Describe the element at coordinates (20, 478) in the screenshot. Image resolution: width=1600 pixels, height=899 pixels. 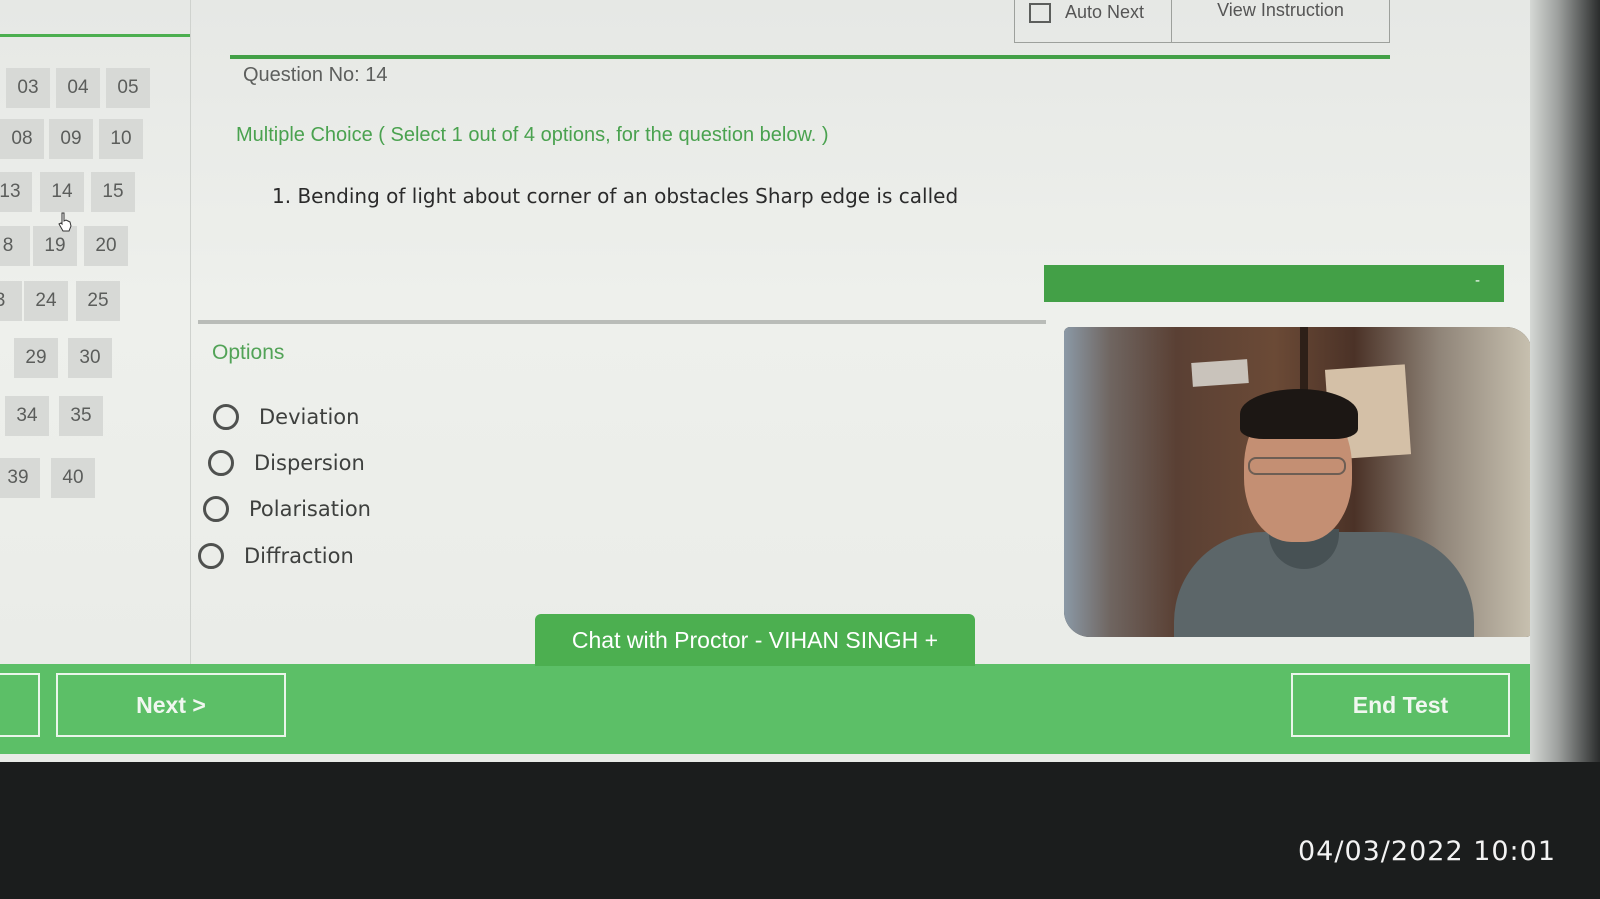
I see `question-button: 39` at that location.